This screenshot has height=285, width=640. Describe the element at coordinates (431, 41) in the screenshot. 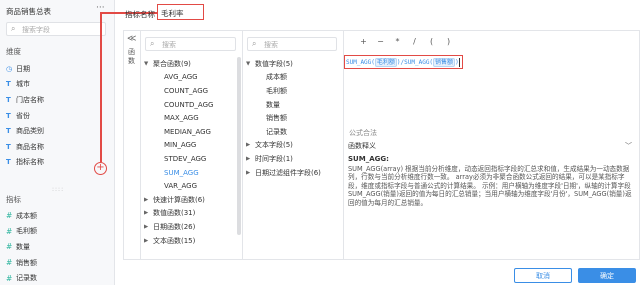

I see `operator-button: (` at that location.